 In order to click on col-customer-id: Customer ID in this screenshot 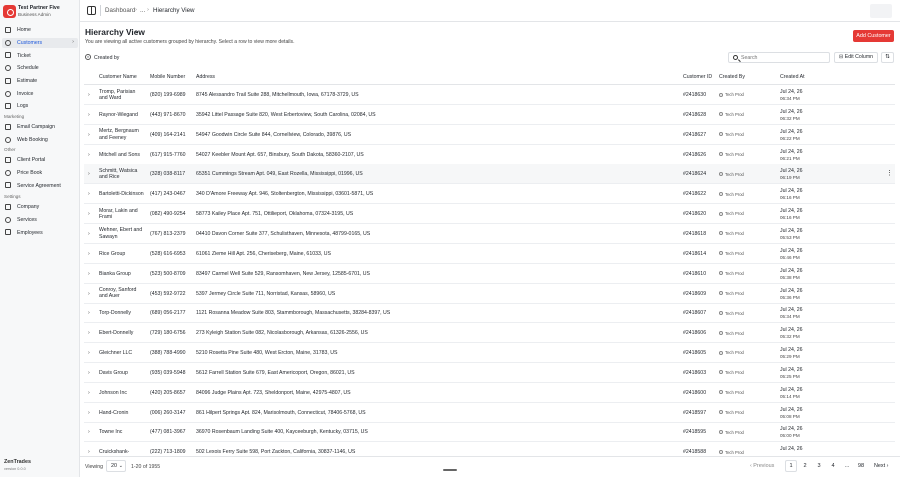, I will do `click(697, 77)`.